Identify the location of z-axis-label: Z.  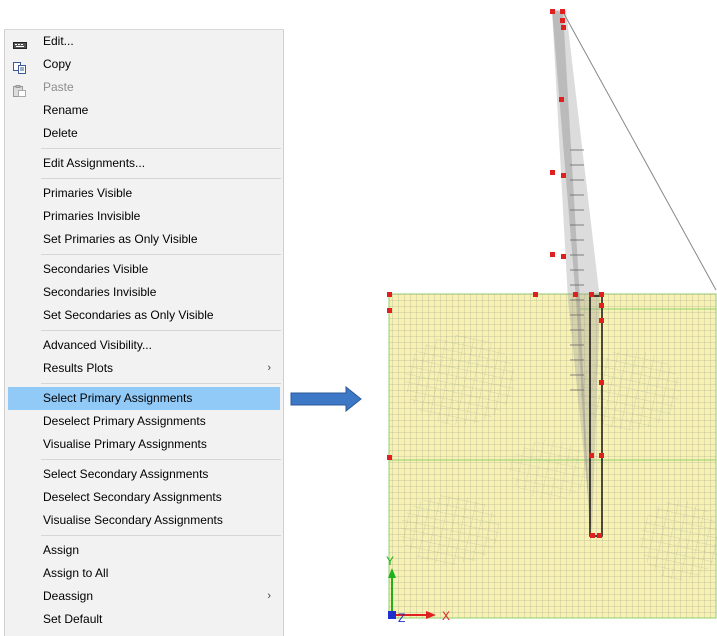
(401, 618).